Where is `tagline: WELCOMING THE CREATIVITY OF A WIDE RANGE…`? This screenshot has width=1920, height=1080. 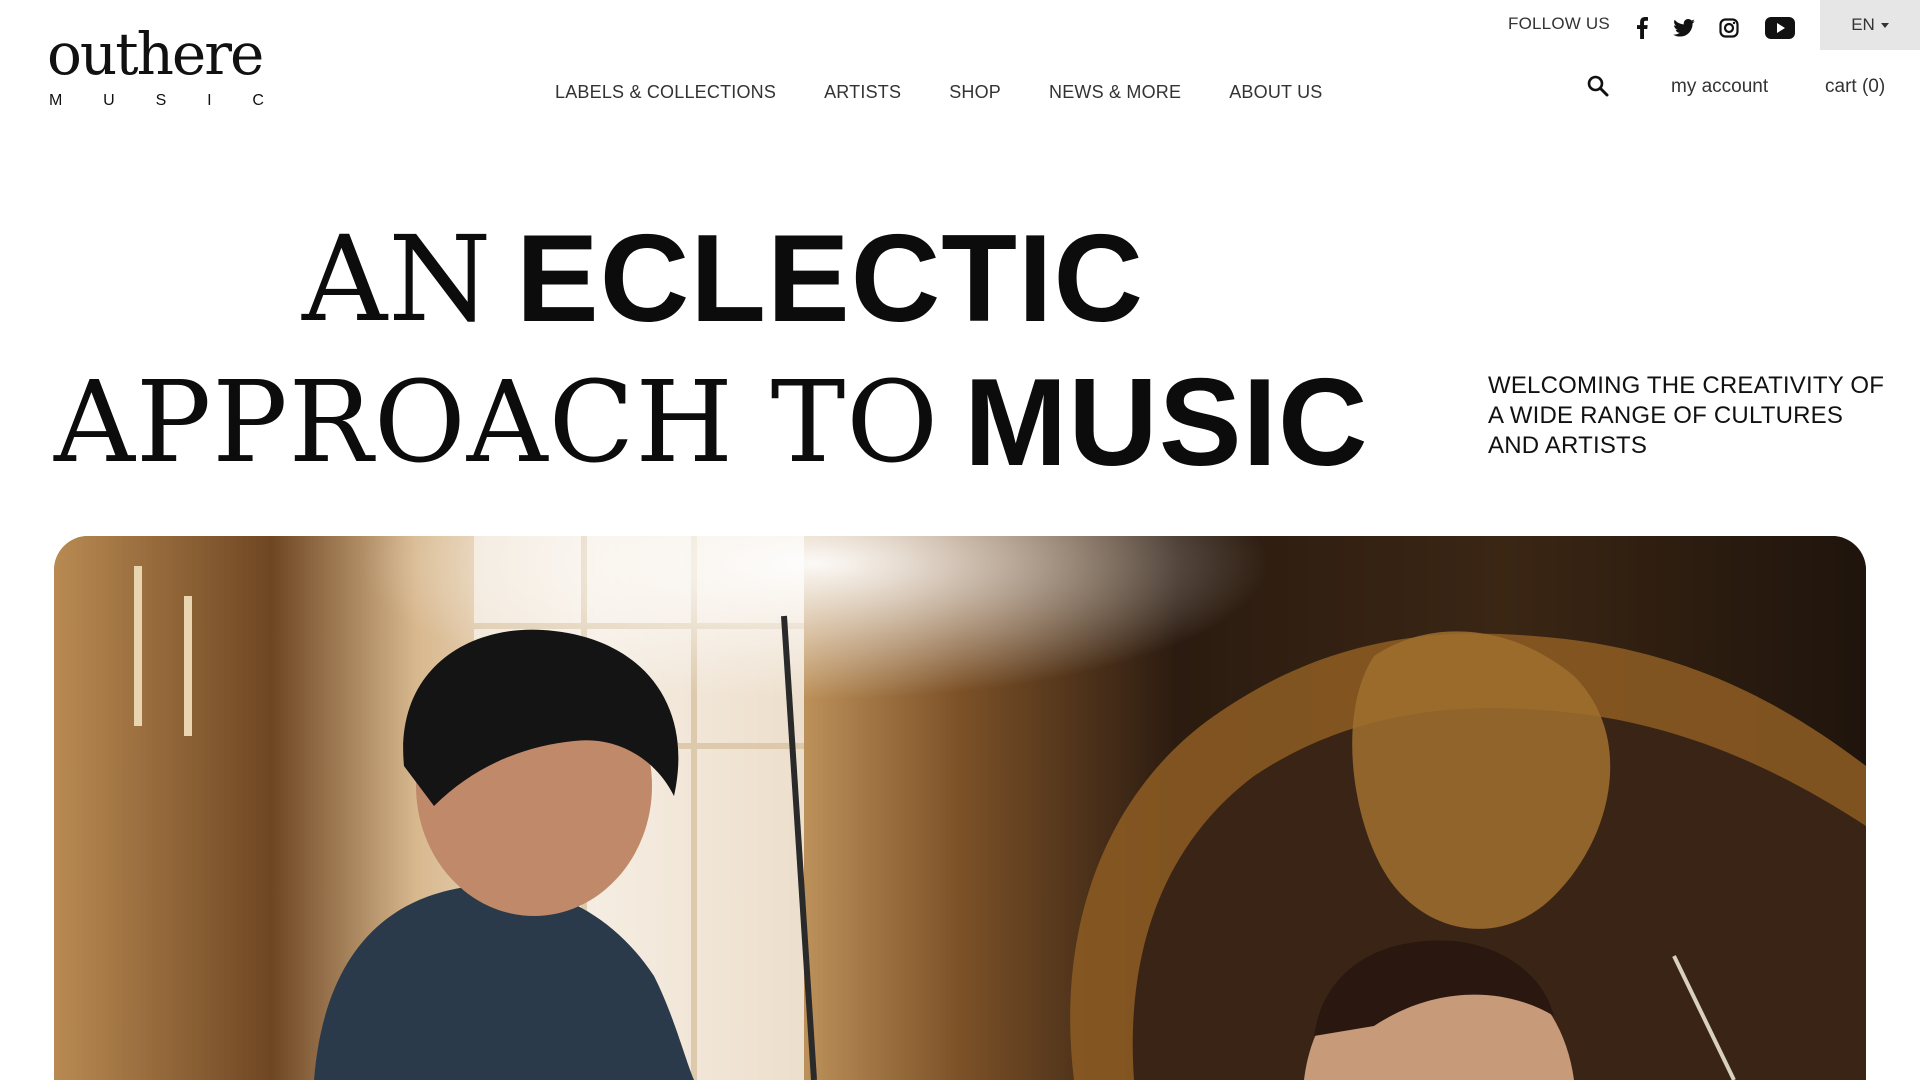 tagline: WELCOMING THE CREATIVITY OF A WIDE RANGE… is located at coordinates (1686, 415).